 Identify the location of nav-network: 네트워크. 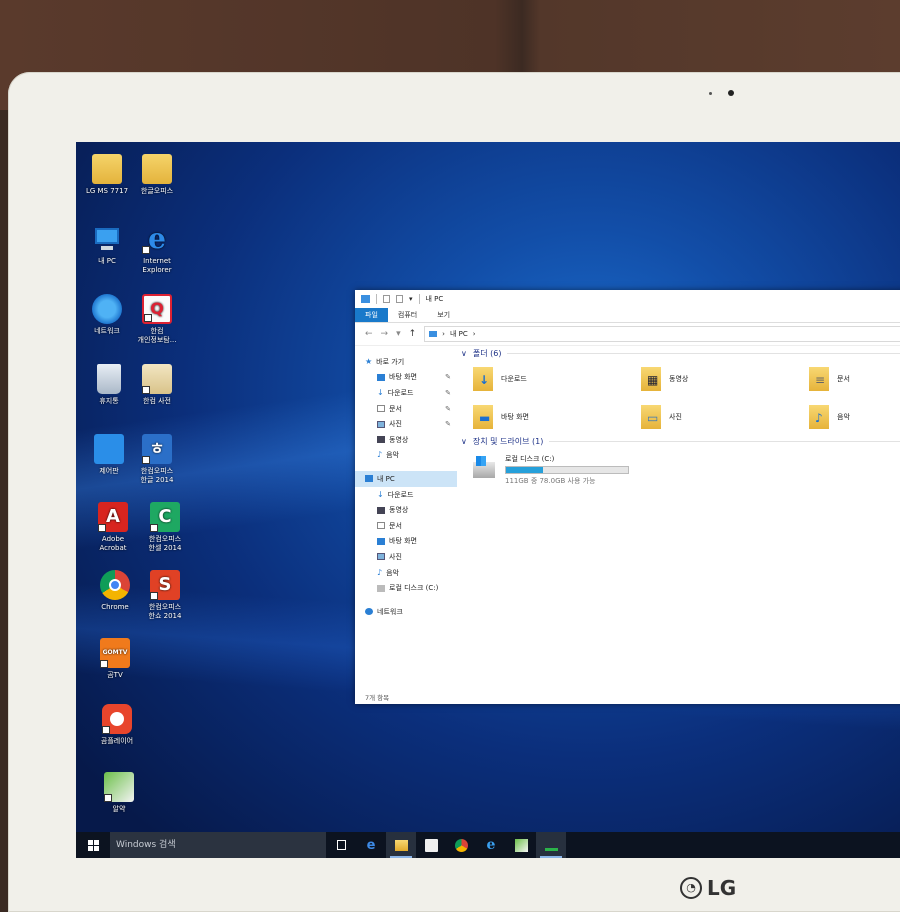
(406, 612).